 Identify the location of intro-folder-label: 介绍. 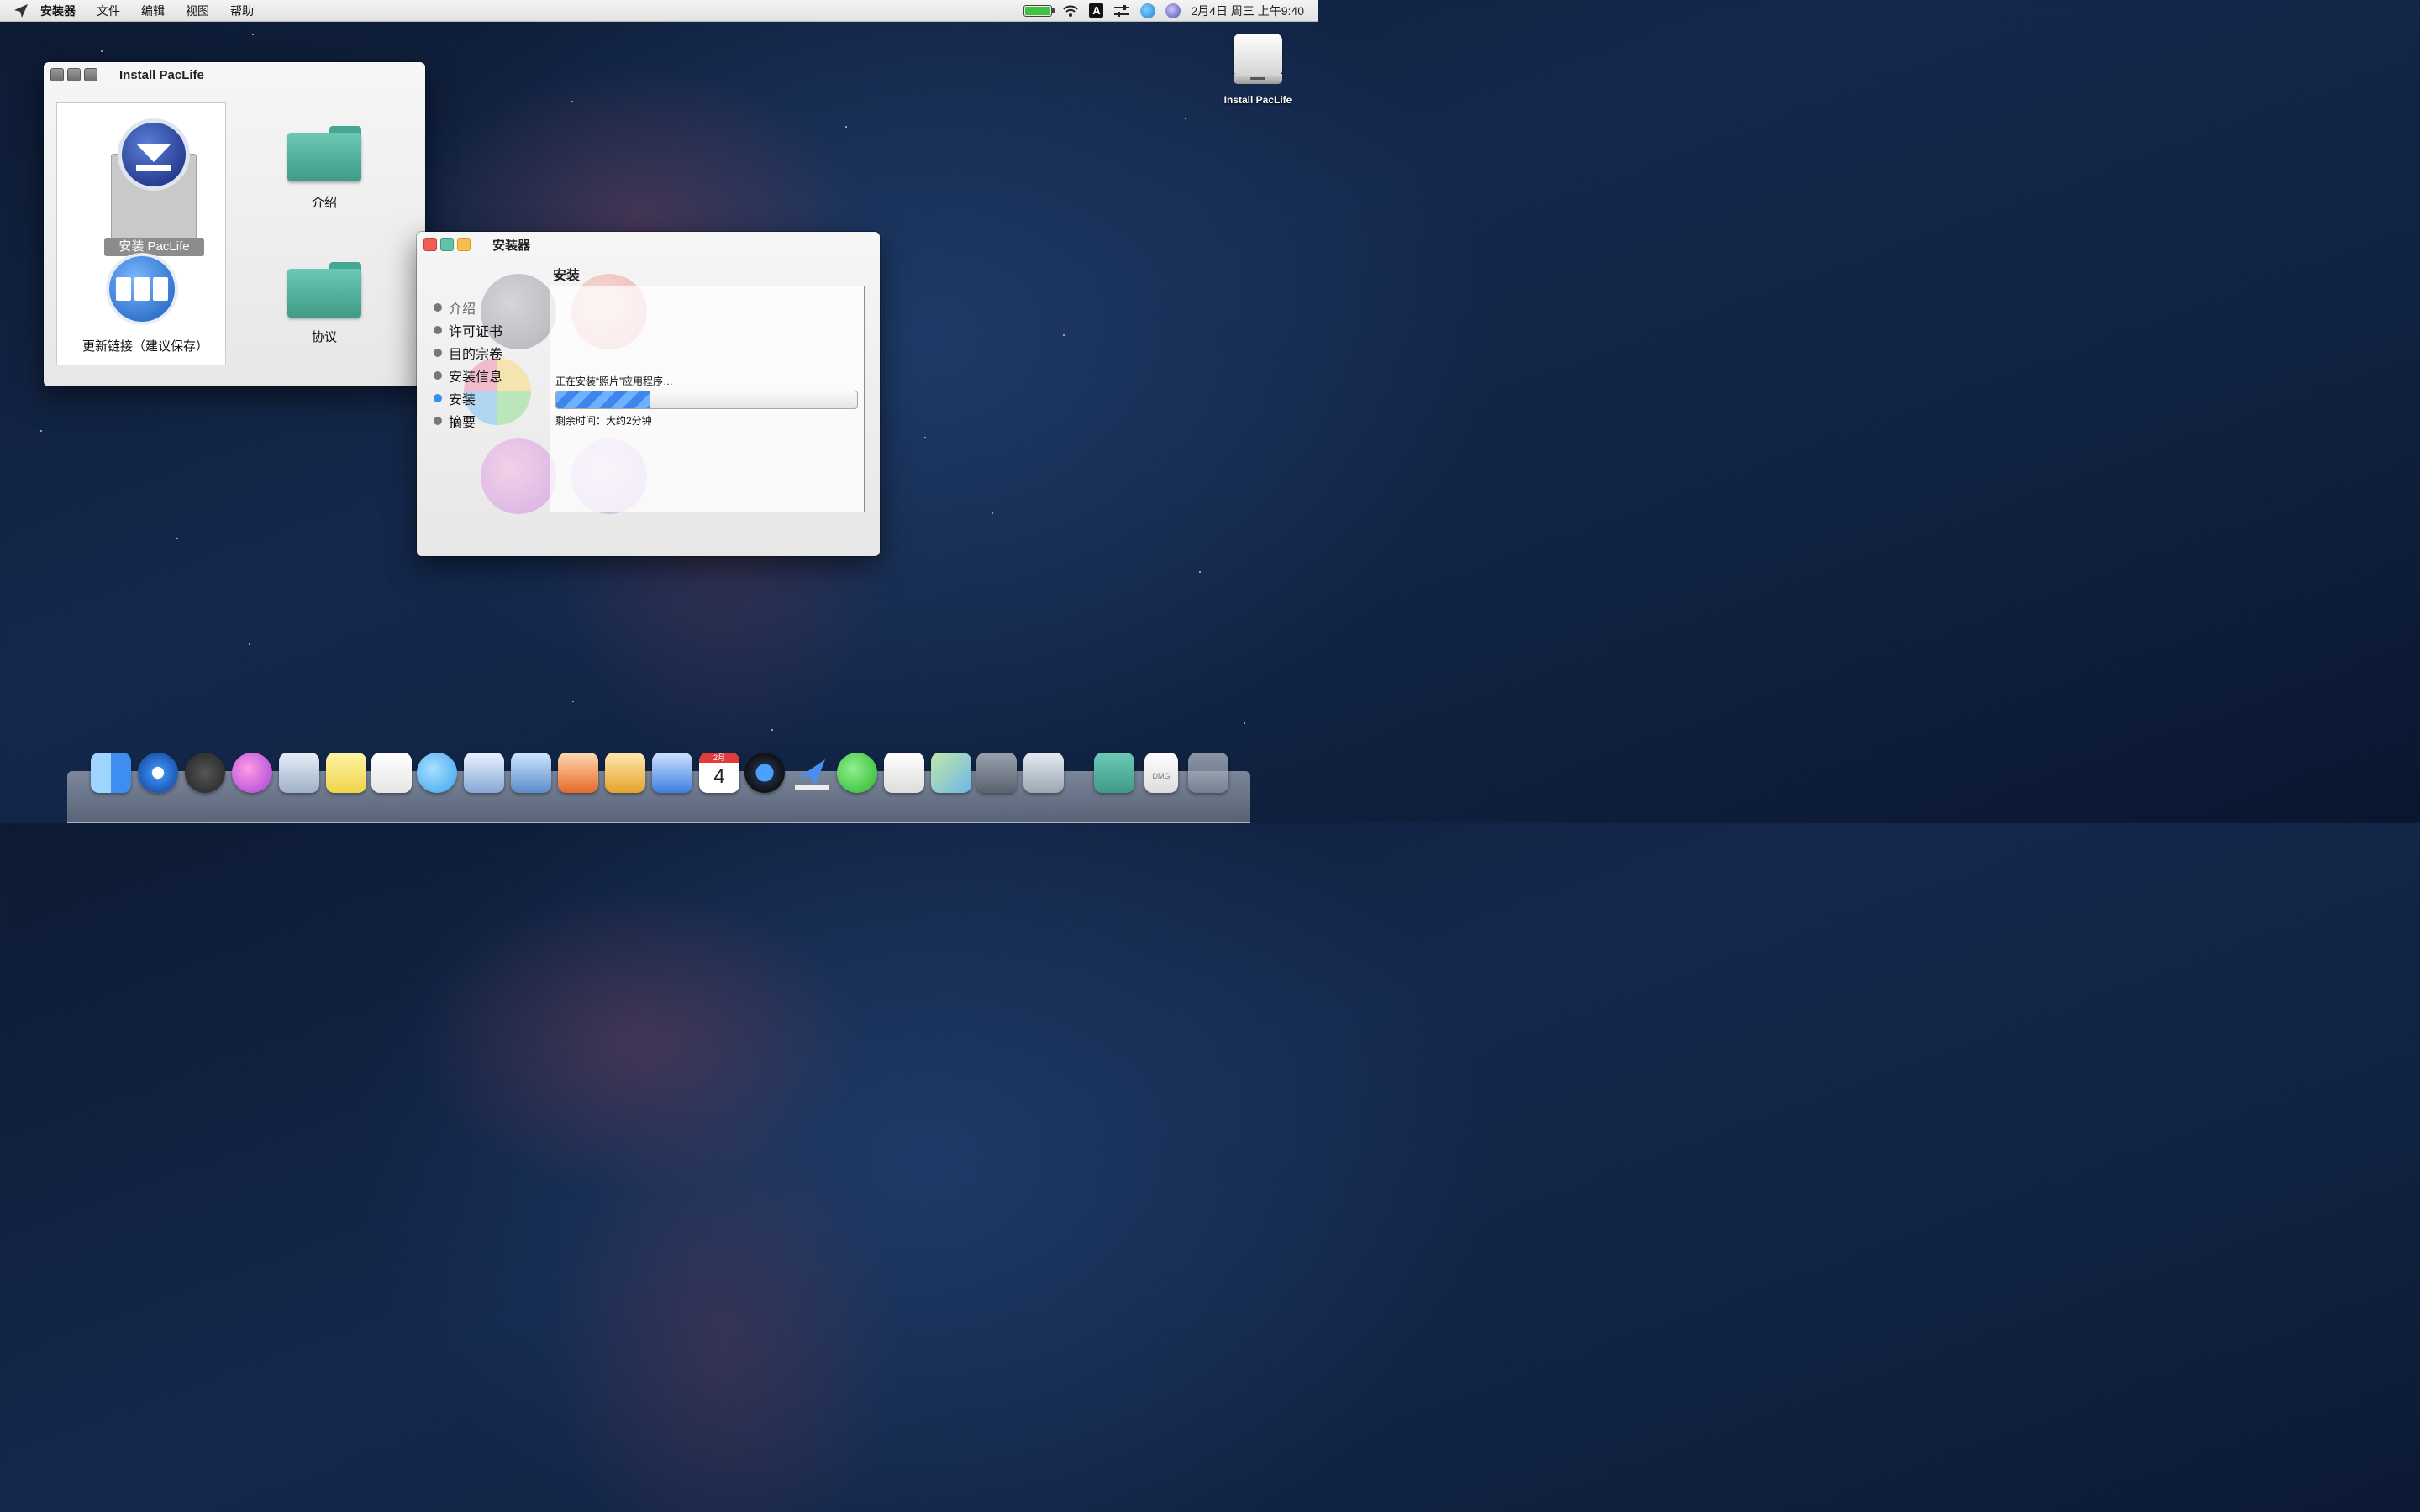
(324, 202).